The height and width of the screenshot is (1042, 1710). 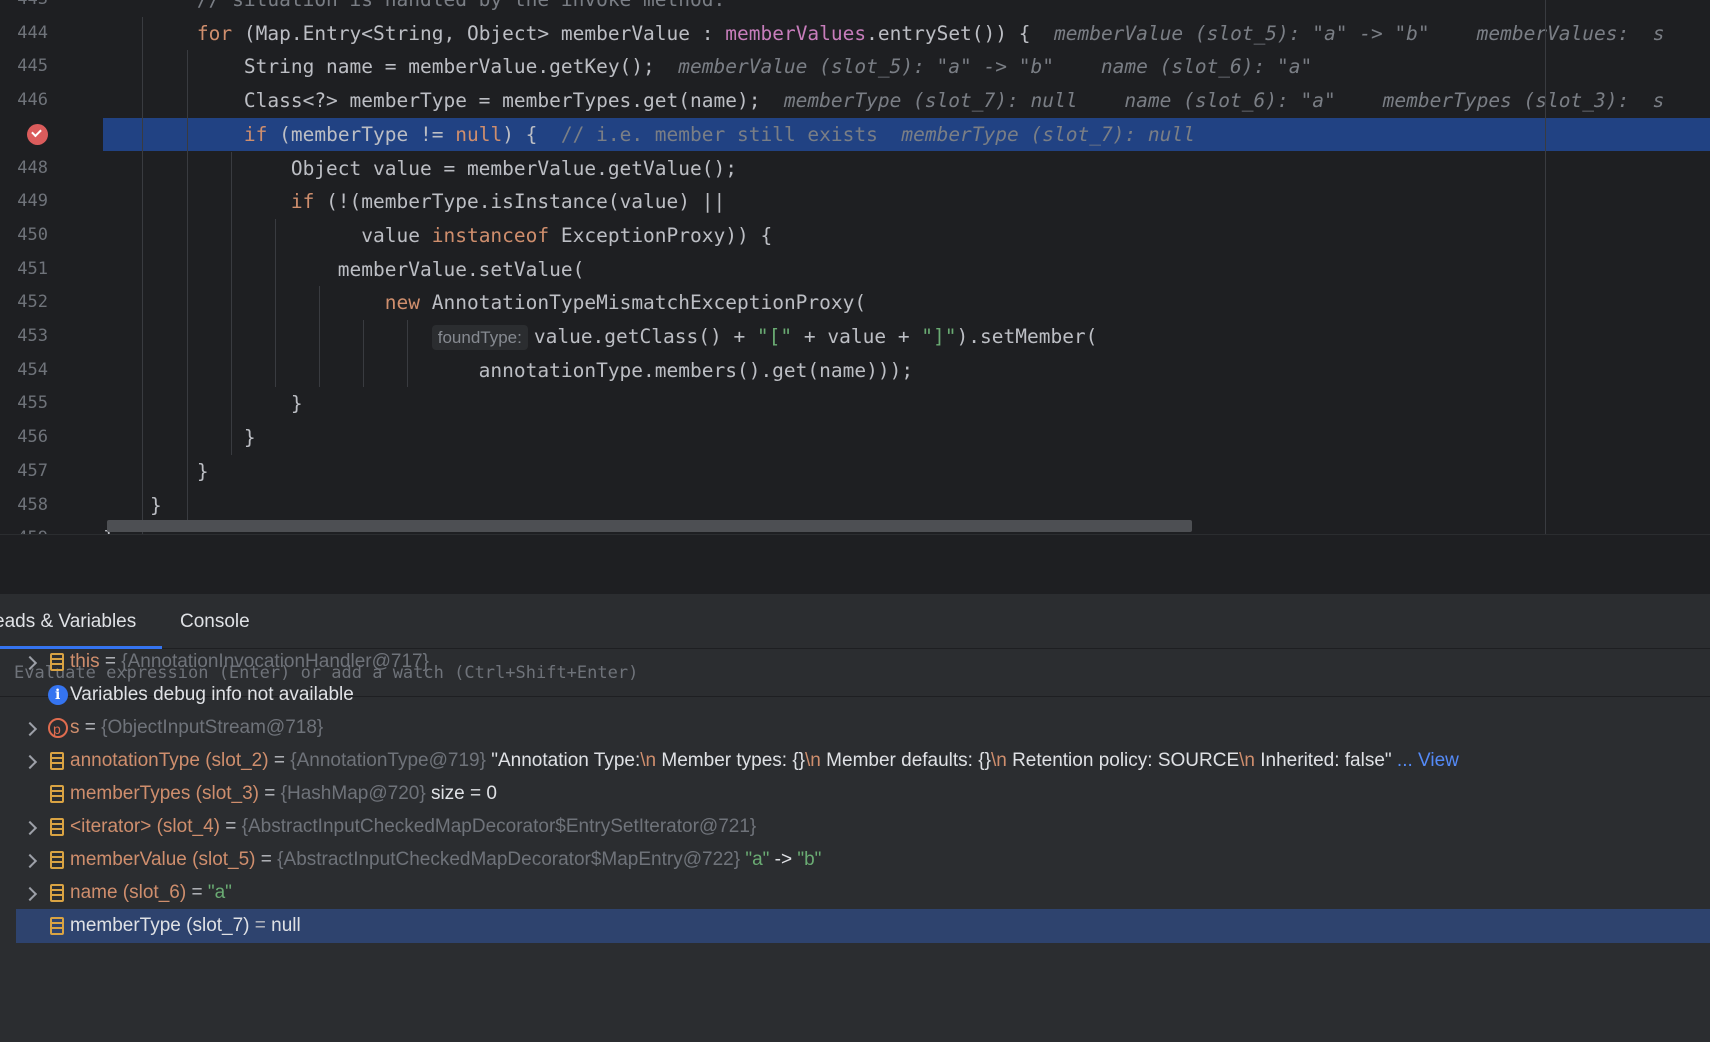 I want to click on variable-value: Member types: {}, so click(x=731, y=760).